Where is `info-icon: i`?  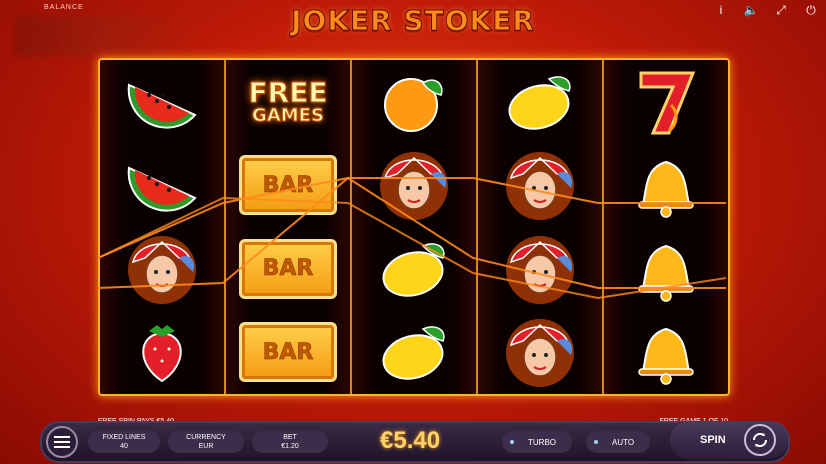 info-icon: i is located at coordinates (721, 10).